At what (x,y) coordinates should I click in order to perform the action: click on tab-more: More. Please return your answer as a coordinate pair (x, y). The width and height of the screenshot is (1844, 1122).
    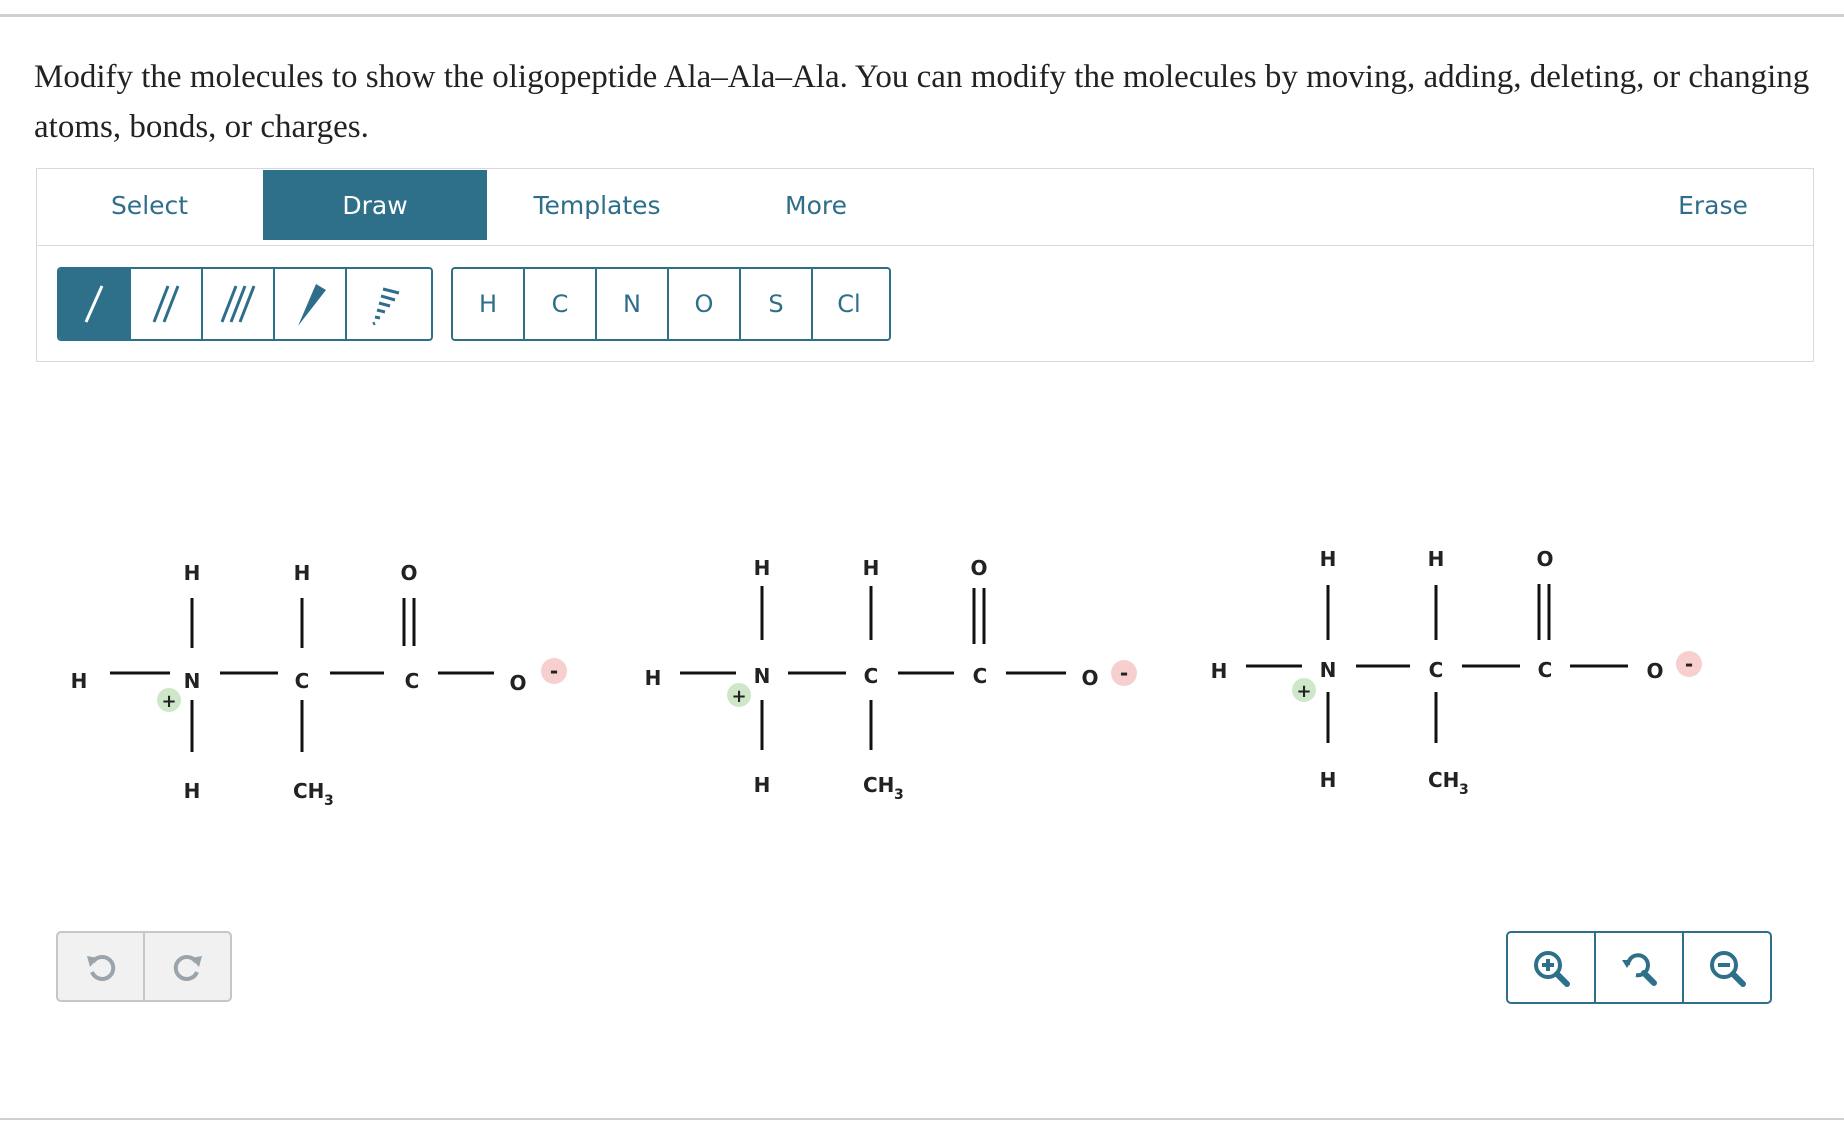
    Looking at the image, I should click on (816, 205).